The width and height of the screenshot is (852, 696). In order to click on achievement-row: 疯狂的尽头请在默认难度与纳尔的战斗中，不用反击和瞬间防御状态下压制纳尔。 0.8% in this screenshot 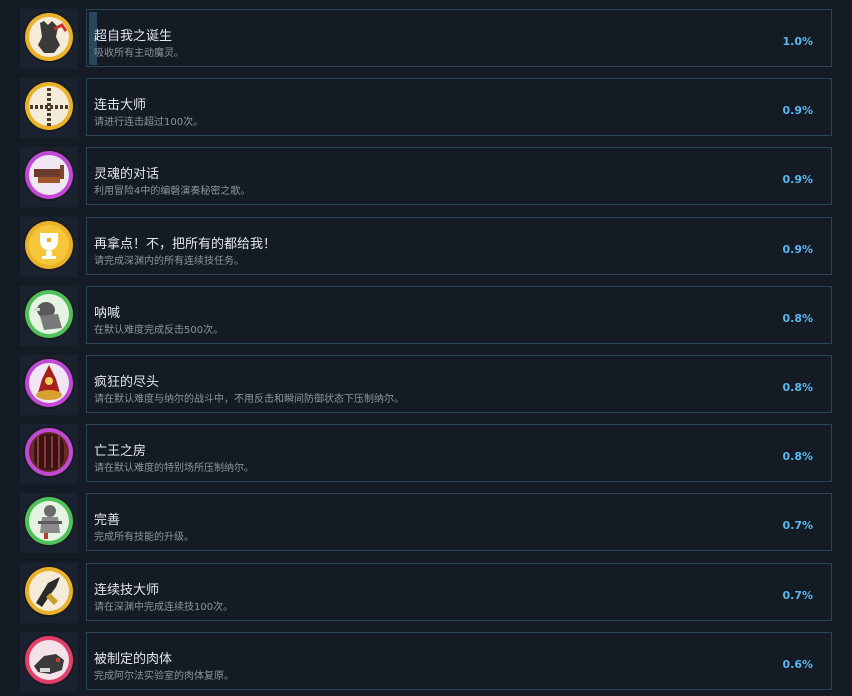, I will do `click(426, 385)`.